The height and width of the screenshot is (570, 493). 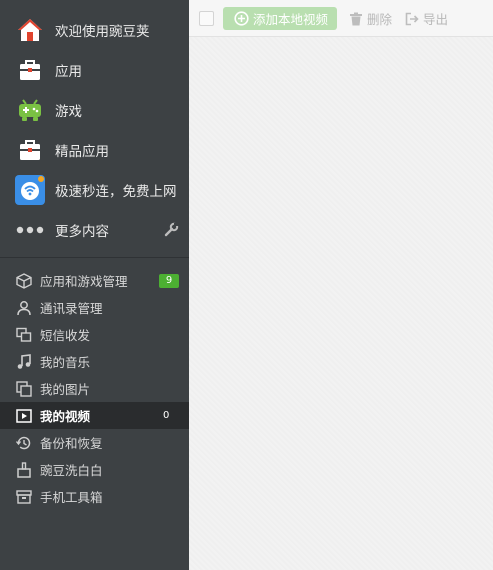 What do you see at coordinates (166, 415) in the screenshot?
I see `video-count-badge: 0` at bounding box center [166, 415].